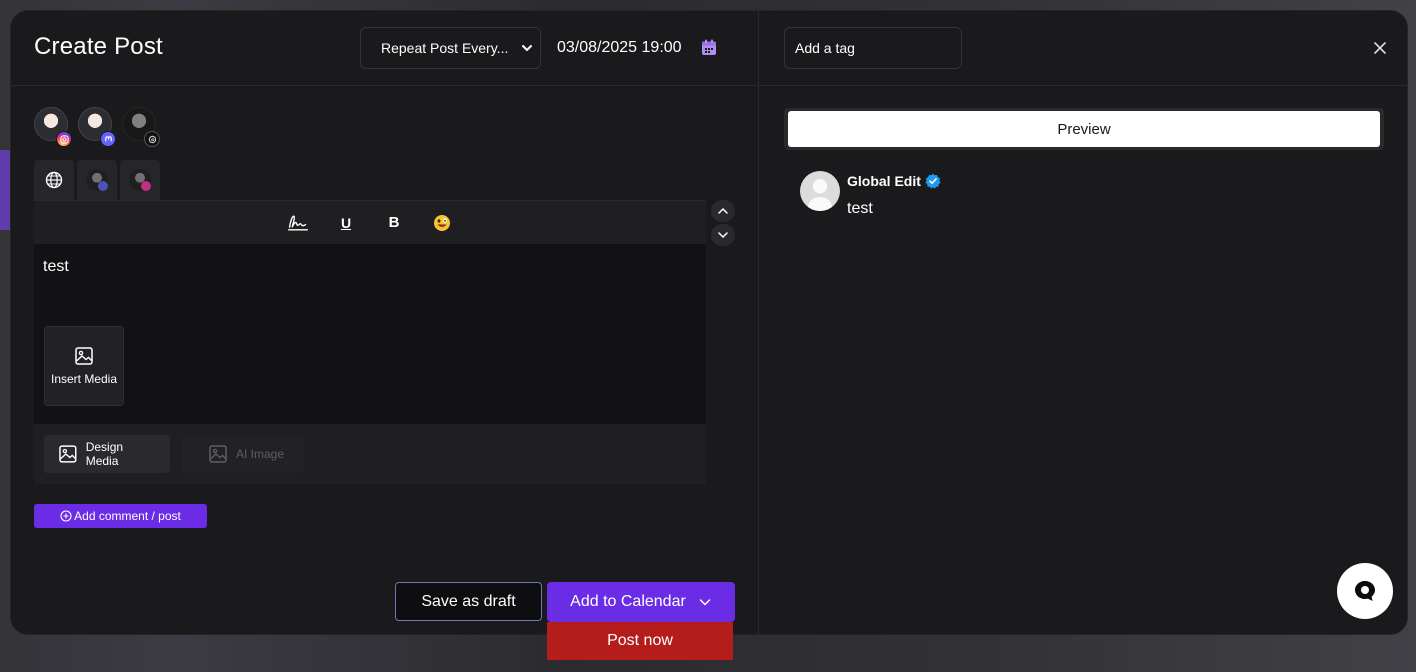 The height and width of the screenshot is (672, 1416). I want to click on add-to-calendar-label: Add to Calendar, so click(628, 601).